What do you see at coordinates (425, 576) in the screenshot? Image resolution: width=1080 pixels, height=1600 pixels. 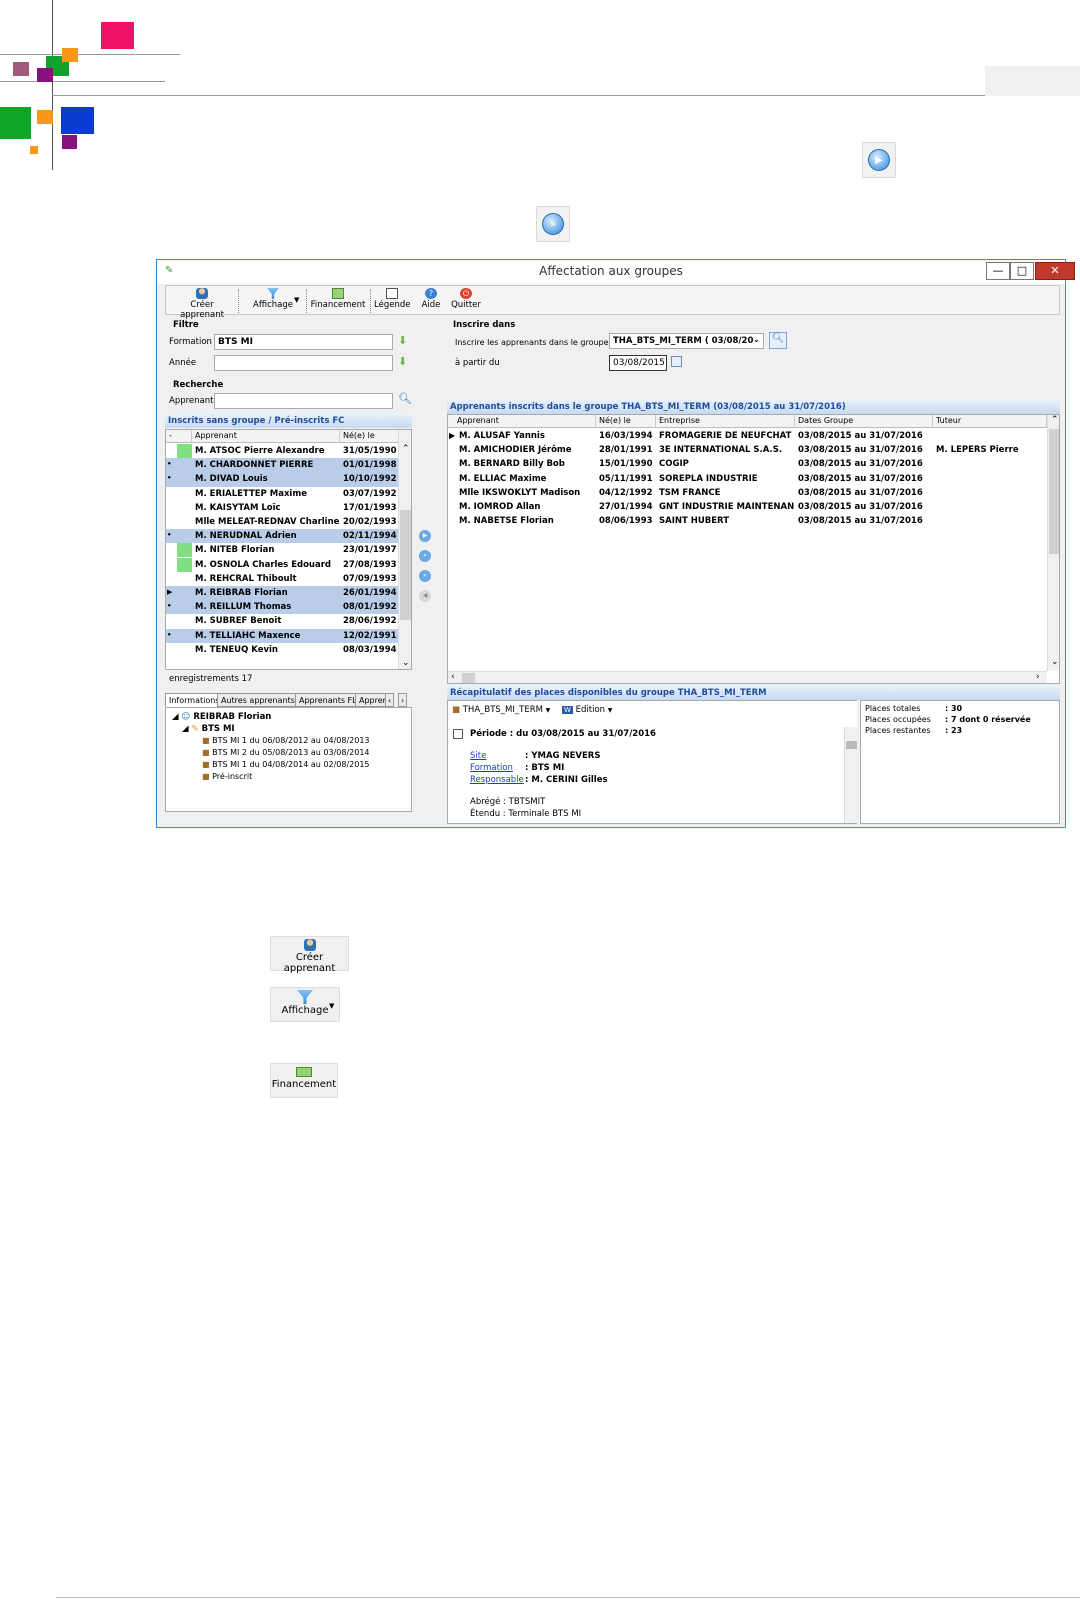 I see `move-all-left-button: «` at bounding box center [425, 576].